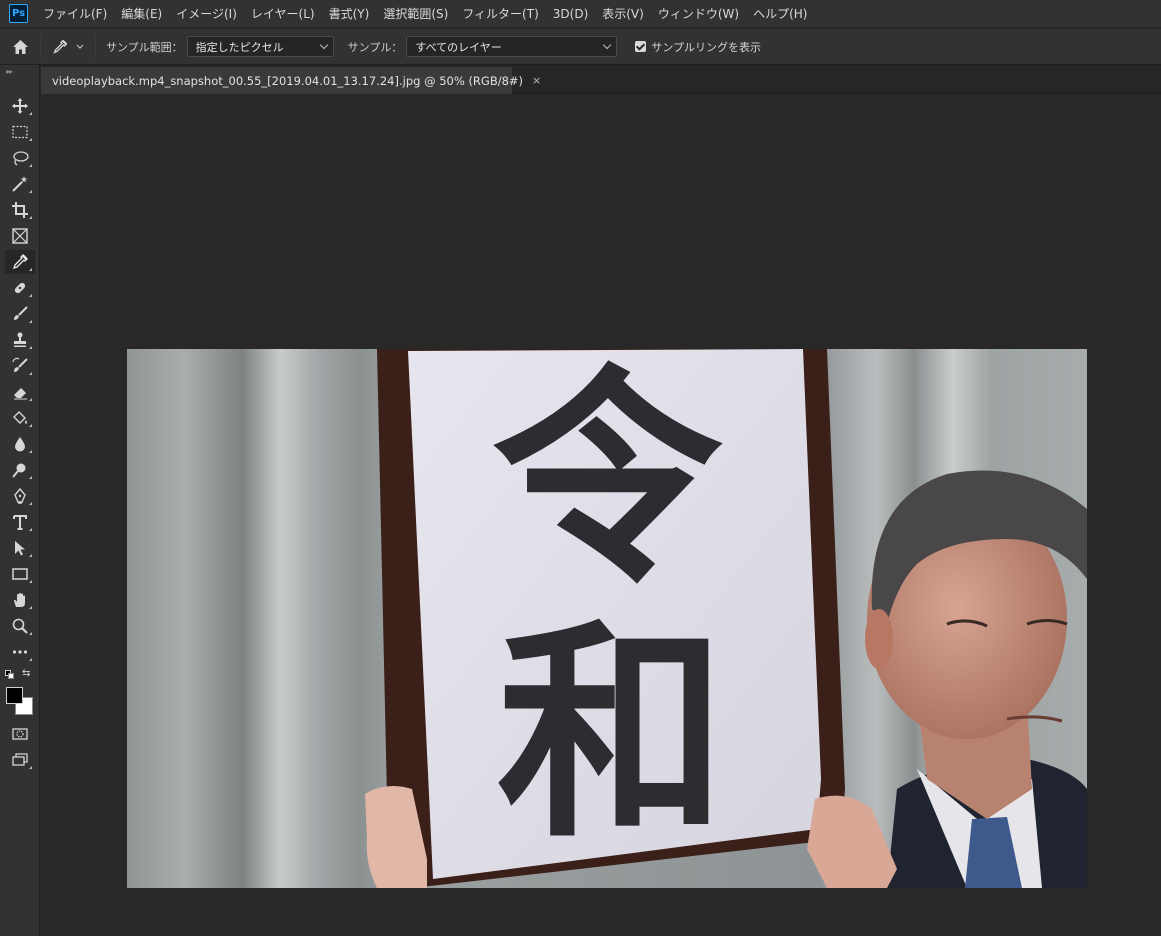 This screenshot has height=936, width=1161. I want to click on show-sampling-ring-label: サンプルリングを表示, so click(706, 47).